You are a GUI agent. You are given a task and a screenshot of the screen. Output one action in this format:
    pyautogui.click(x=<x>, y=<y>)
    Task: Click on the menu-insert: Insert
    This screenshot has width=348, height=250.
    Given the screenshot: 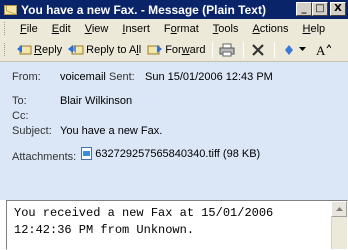 What is the action you would take?
    pyautogui.click(x=136, y=29)
    